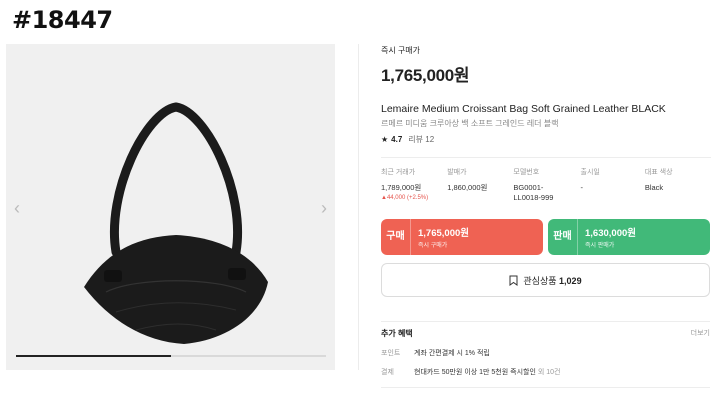 This screenshot has width=716, height=410. Describe the element at coordinates (397, 139) in the screenshot. I see `rating-score: 4.7` at that location.